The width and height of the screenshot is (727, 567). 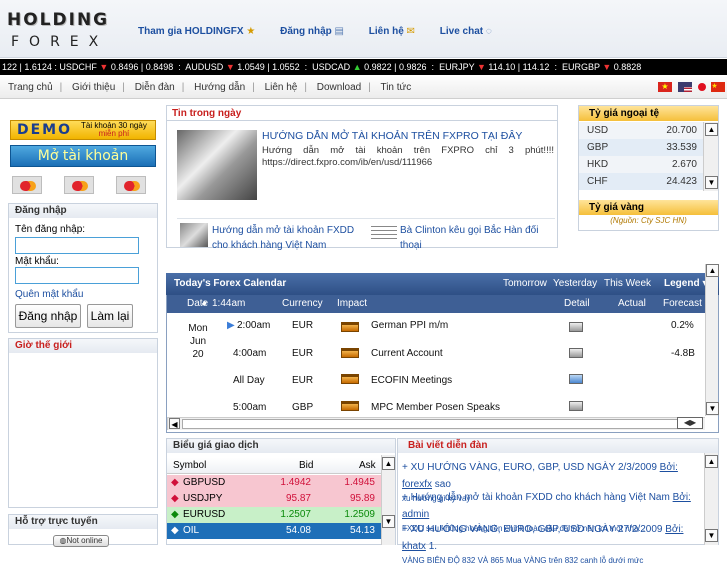 What do you see at coordinates (388, 463) in the screenshot?
I see `scroll-up-icon: ▲` at bounding box center [388, 463].